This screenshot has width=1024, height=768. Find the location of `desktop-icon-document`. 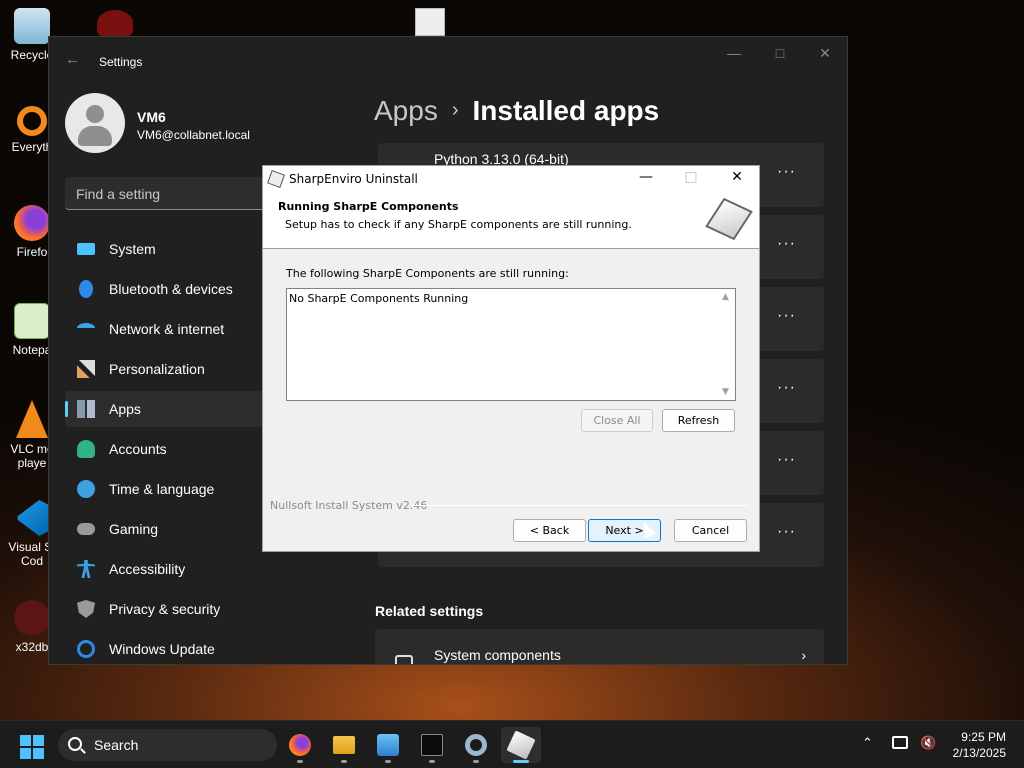

desktop-icon-document is located at coordinates (429, 21).